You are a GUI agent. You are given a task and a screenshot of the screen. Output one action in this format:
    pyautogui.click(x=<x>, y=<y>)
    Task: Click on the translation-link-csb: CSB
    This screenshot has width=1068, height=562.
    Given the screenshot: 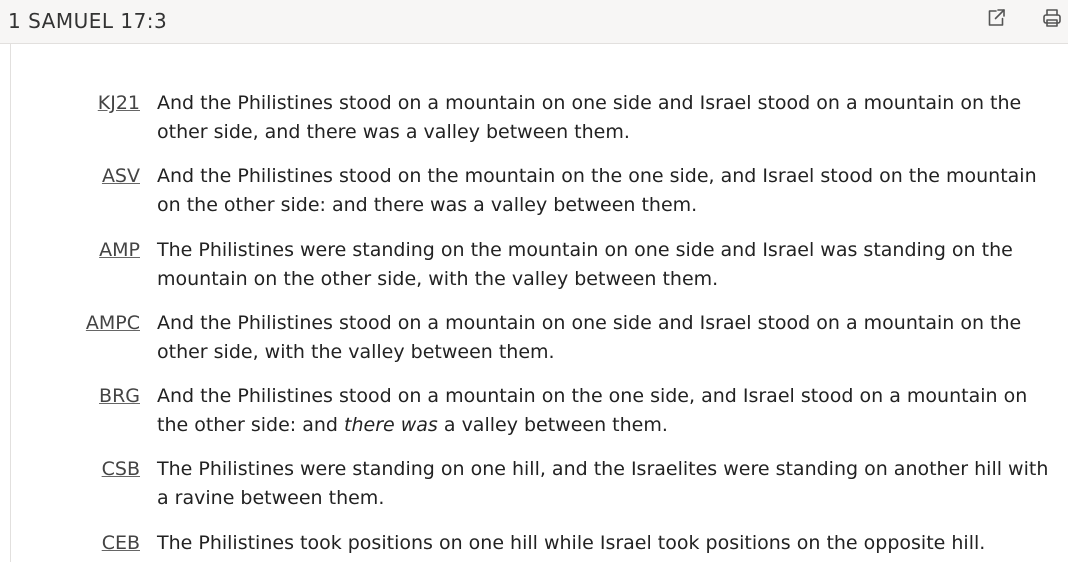 What is the action you would take?
    pyautogui.click(x=121, y=469)
    